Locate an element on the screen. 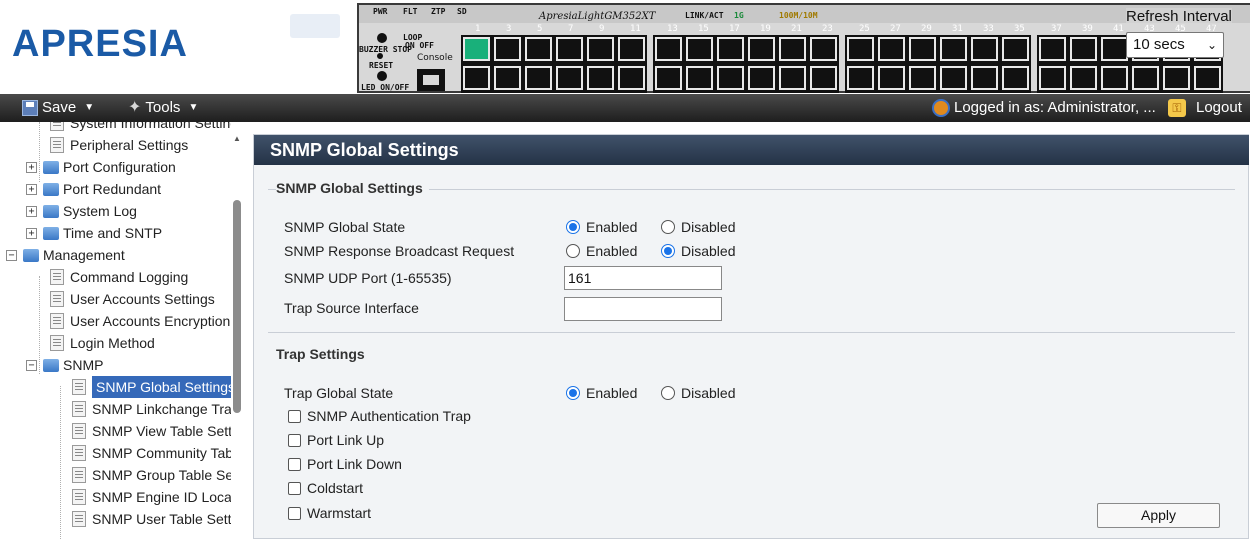 Image resolution: width=1250 pixels, height=539 pixels. save-menu: Save ▼ is located at coordinates (58, 108).